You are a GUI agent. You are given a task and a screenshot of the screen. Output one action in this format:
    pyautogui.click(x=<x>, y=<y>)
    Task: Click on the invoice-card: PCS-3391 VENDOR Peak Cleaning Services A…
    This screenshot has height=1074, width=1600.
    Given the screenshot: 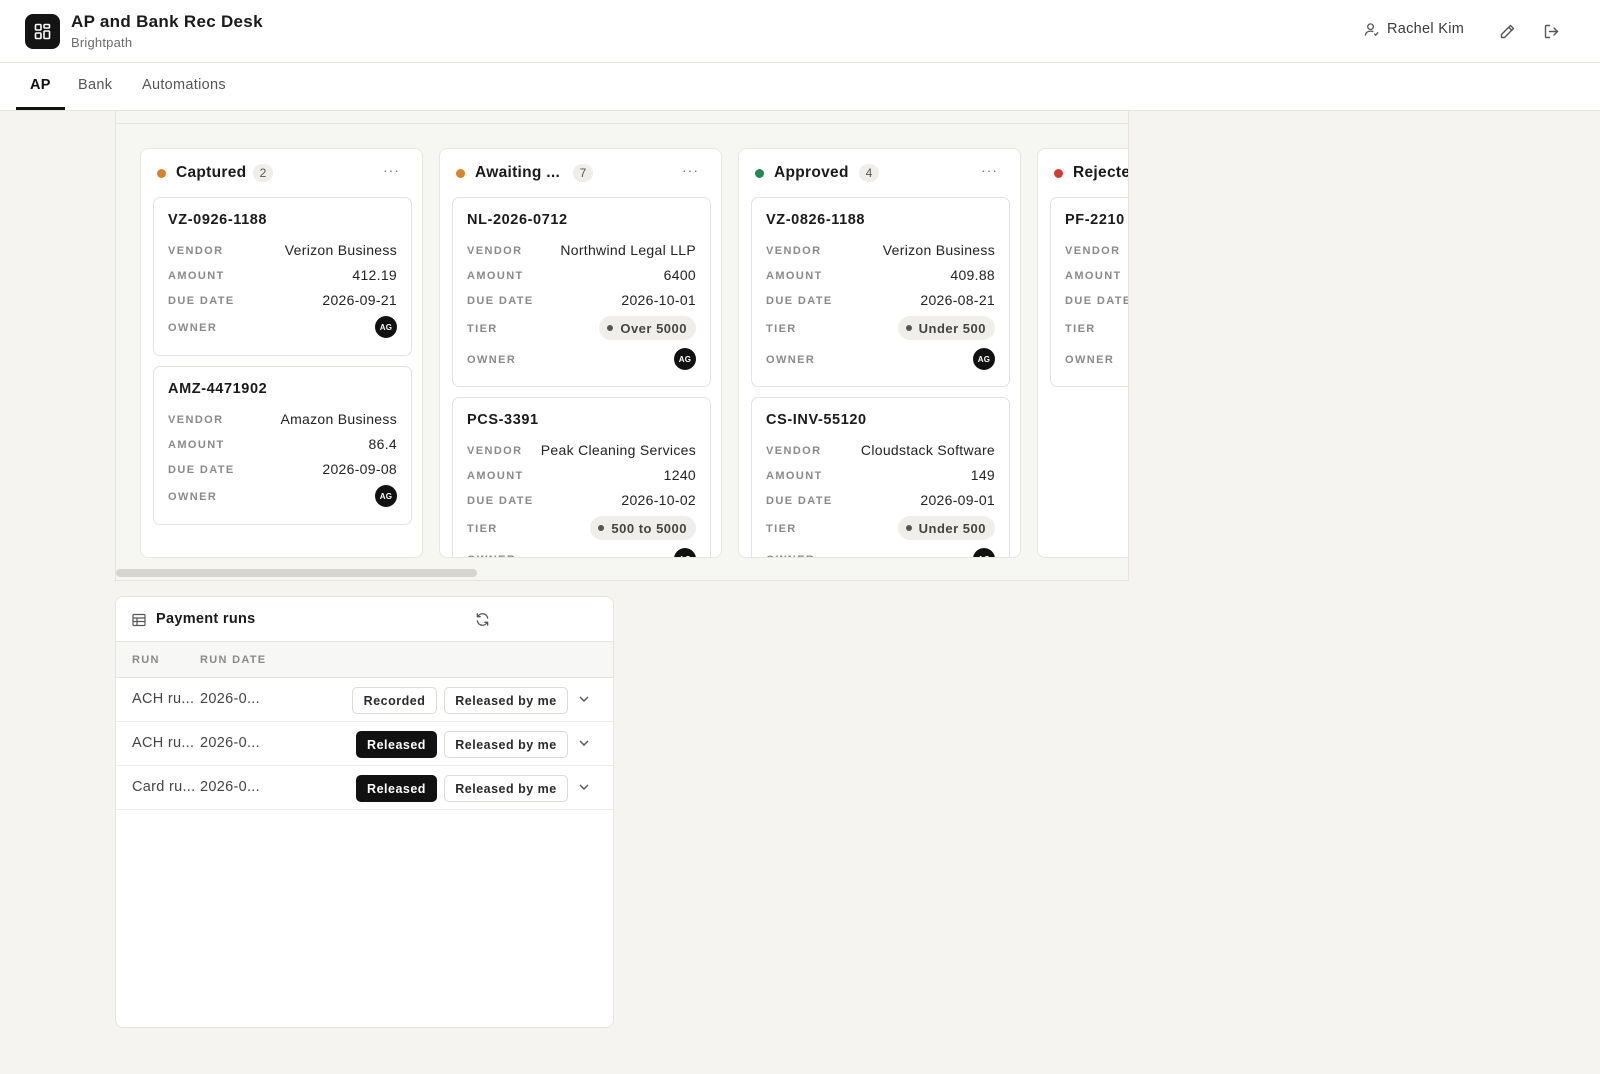 What is the action you would take?
    pyautogui.click(x=581, y=477)
    